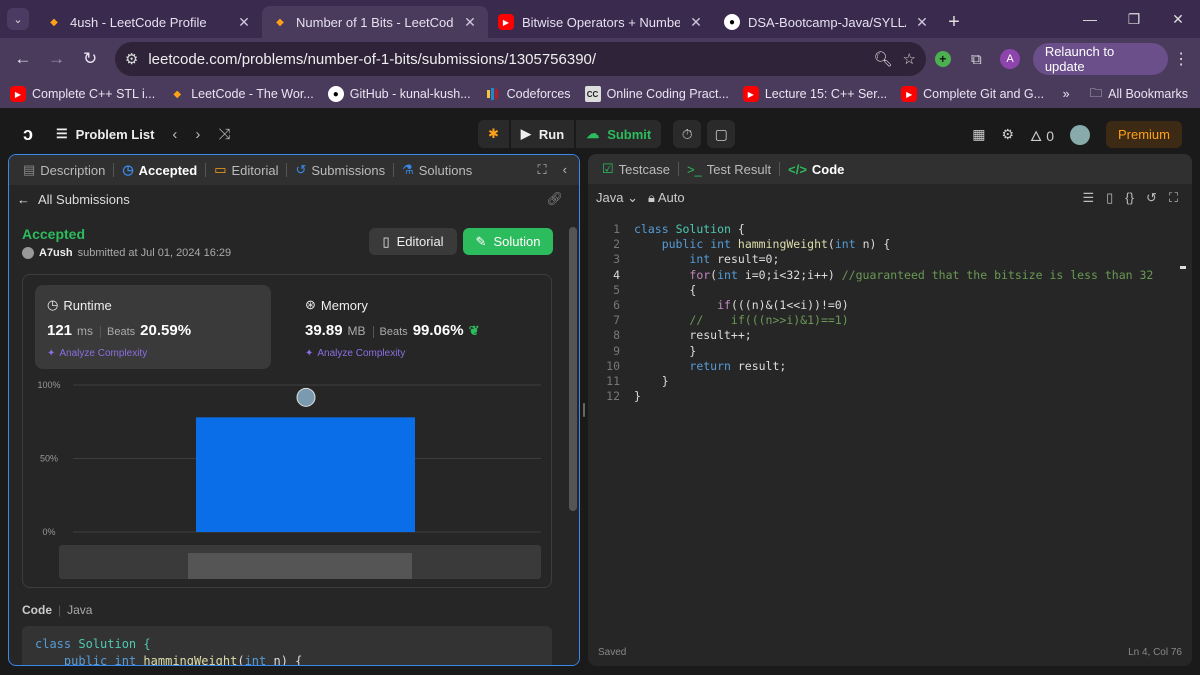 Image resolution: width=1200 pixels, height=675 pixels. I want to click on tab-solutions: ⚗ Solutions, so click(437, 170).